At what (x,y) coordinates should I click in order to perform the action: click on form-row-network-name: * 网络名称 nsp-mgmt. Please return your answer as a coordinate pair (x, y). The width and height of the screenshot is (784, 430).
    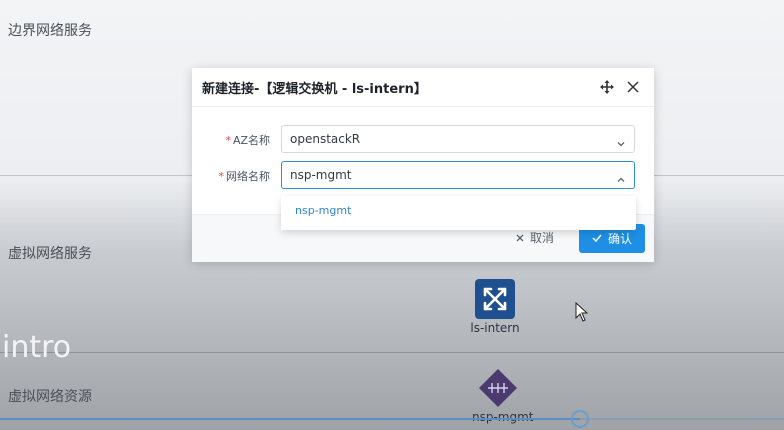
    Looking at the image, I should click on (423, 175).